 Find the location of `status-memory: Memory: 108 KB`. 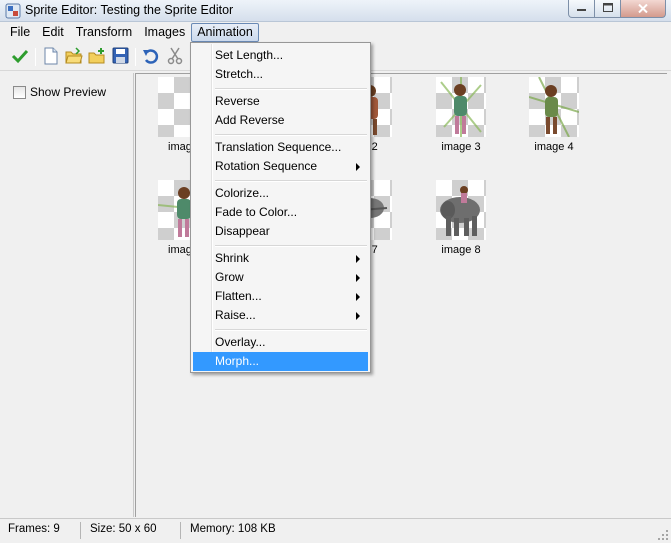

status-memory: Memory: 108 KB is located at coordinates (233, 529).